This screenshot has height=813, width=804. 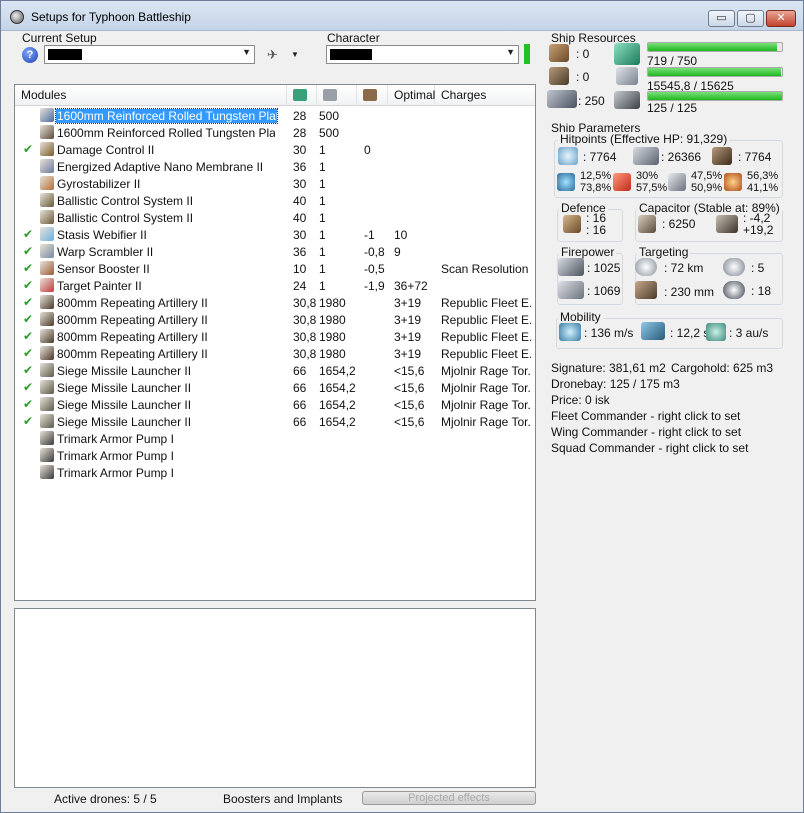 What do you see at coordinates (59, 38) in the screenshot?
I see `current-setup-label: Current Setup` at bounding box center [59, 38].